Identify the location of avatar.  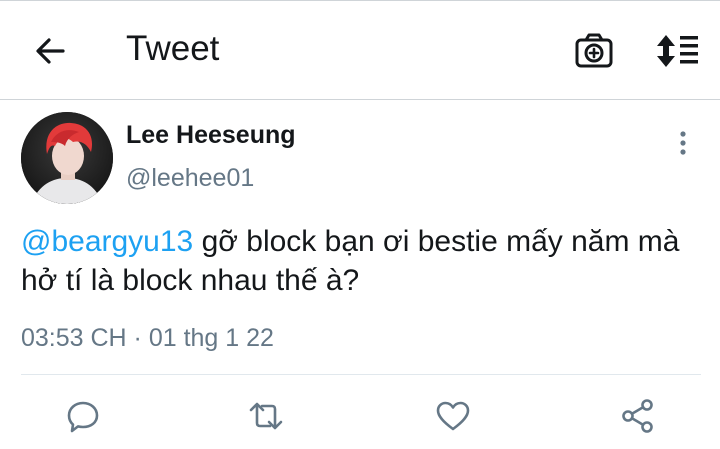
(67, 158).